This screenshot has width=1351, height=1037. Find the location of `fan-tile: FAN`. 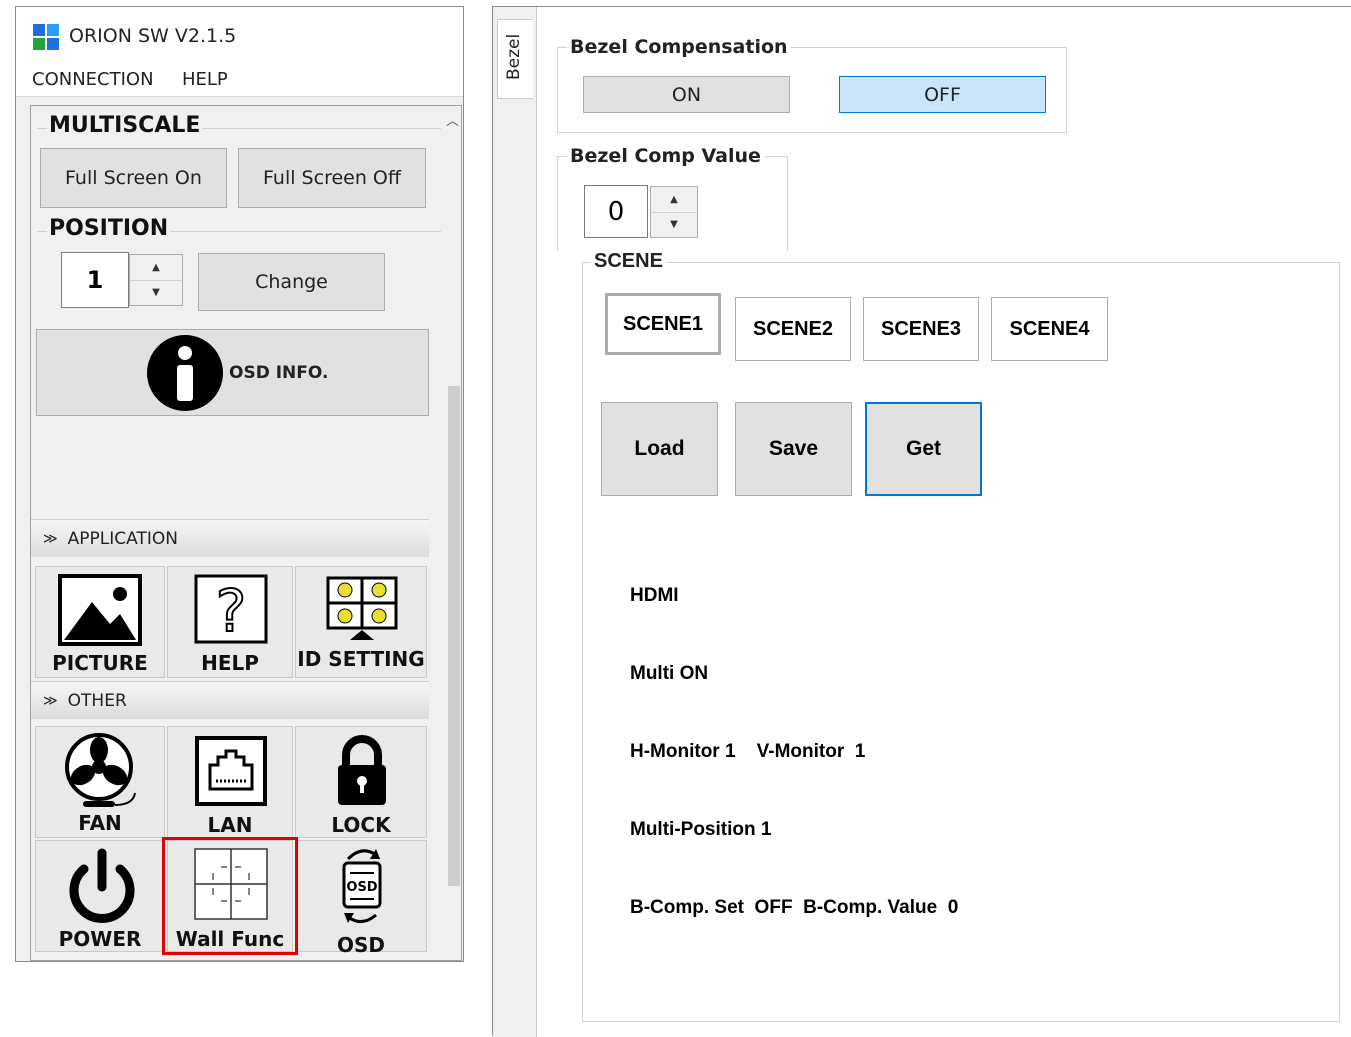

fan-tile: FAN is located at coordinates (100, 782).